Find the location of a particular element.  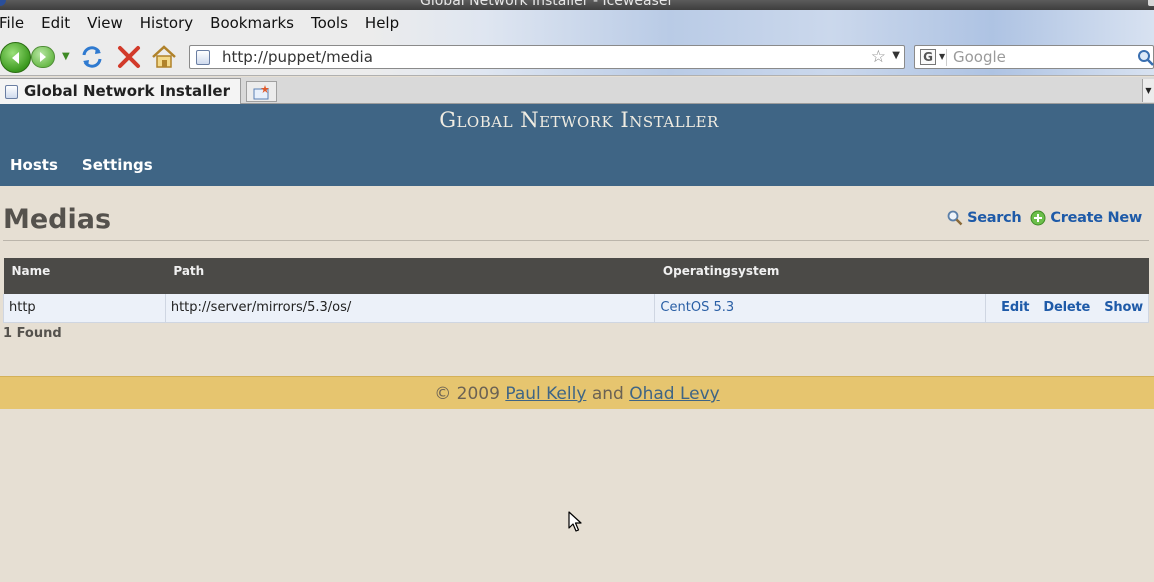

delete-link: Delete is located at coordinates (1066, 307).